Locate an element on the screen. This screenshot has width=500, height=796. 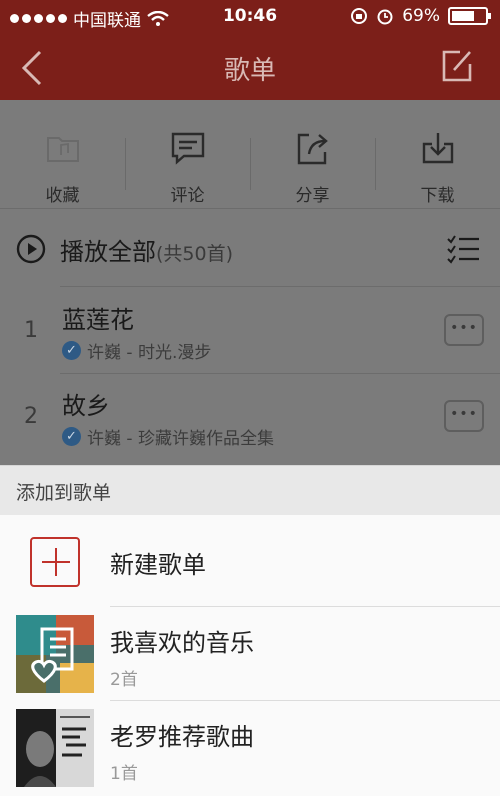
status-bar: 中国联通 10:46 69% is located at coordinates (250, 17).